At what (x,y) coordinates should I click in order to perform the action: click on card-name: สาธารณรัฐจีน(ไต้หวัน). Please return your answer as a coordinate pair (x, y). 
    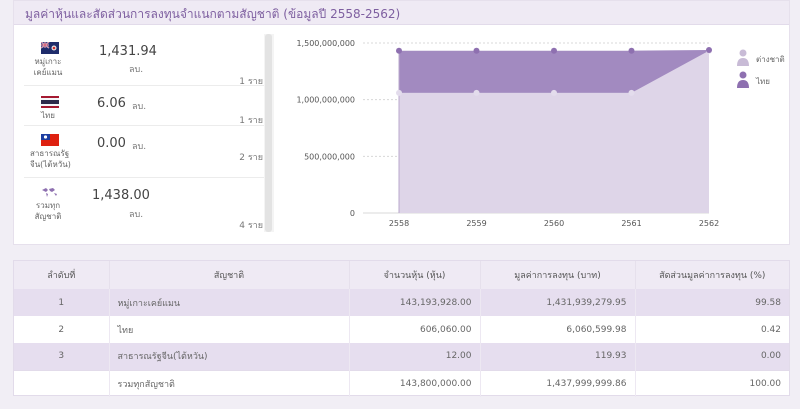
    Looking at the image, I should click on (50, 159).